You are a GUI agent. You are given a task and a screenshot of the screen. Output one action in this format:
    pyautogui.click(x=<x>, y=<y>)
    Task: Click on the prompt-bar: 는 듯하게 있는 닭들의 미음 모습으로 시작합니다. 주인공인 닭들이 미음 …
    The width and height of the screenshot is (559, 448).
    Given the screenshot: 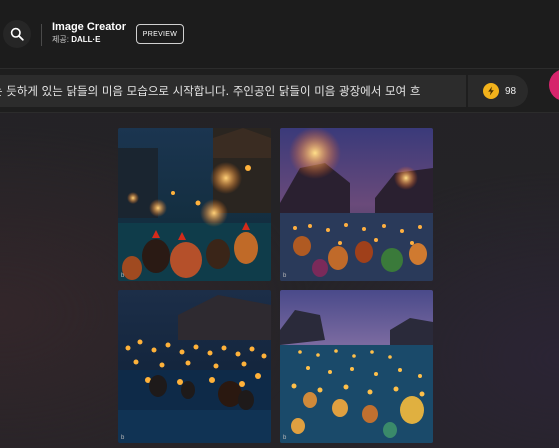 What is the action you would take?
    pyautogui.click(x=279, y=90)
    